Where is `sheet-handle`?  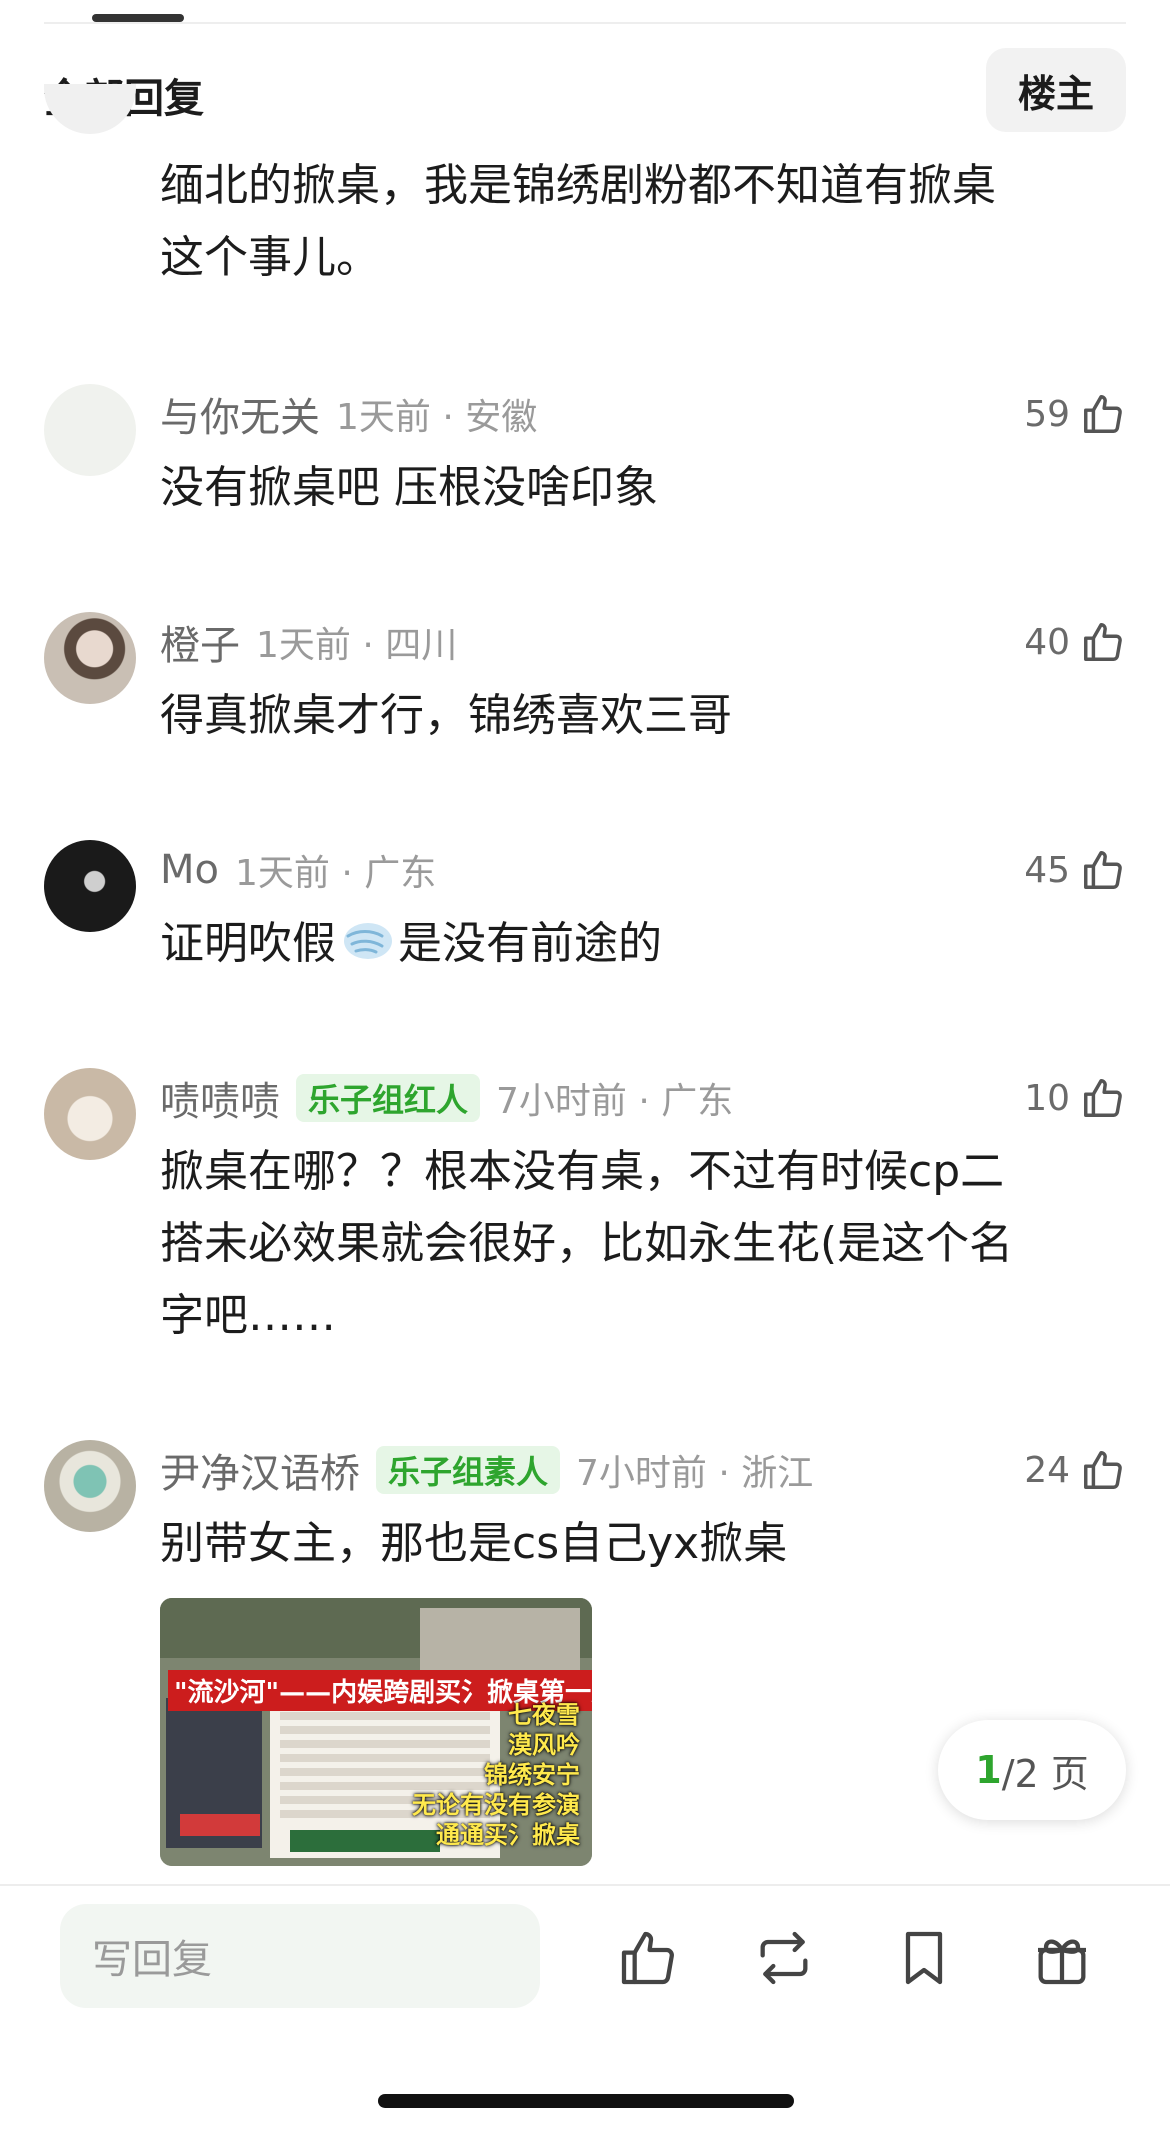
sheet-handle is located at coordinates (138, 18).